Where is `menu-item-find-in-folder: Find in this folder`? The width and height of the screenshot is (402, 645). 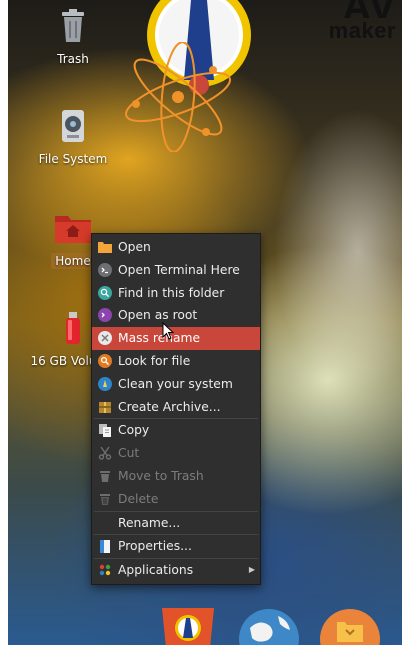
menu-item-find-in-folder: Find in this folder is located at coordinates (176, 293).